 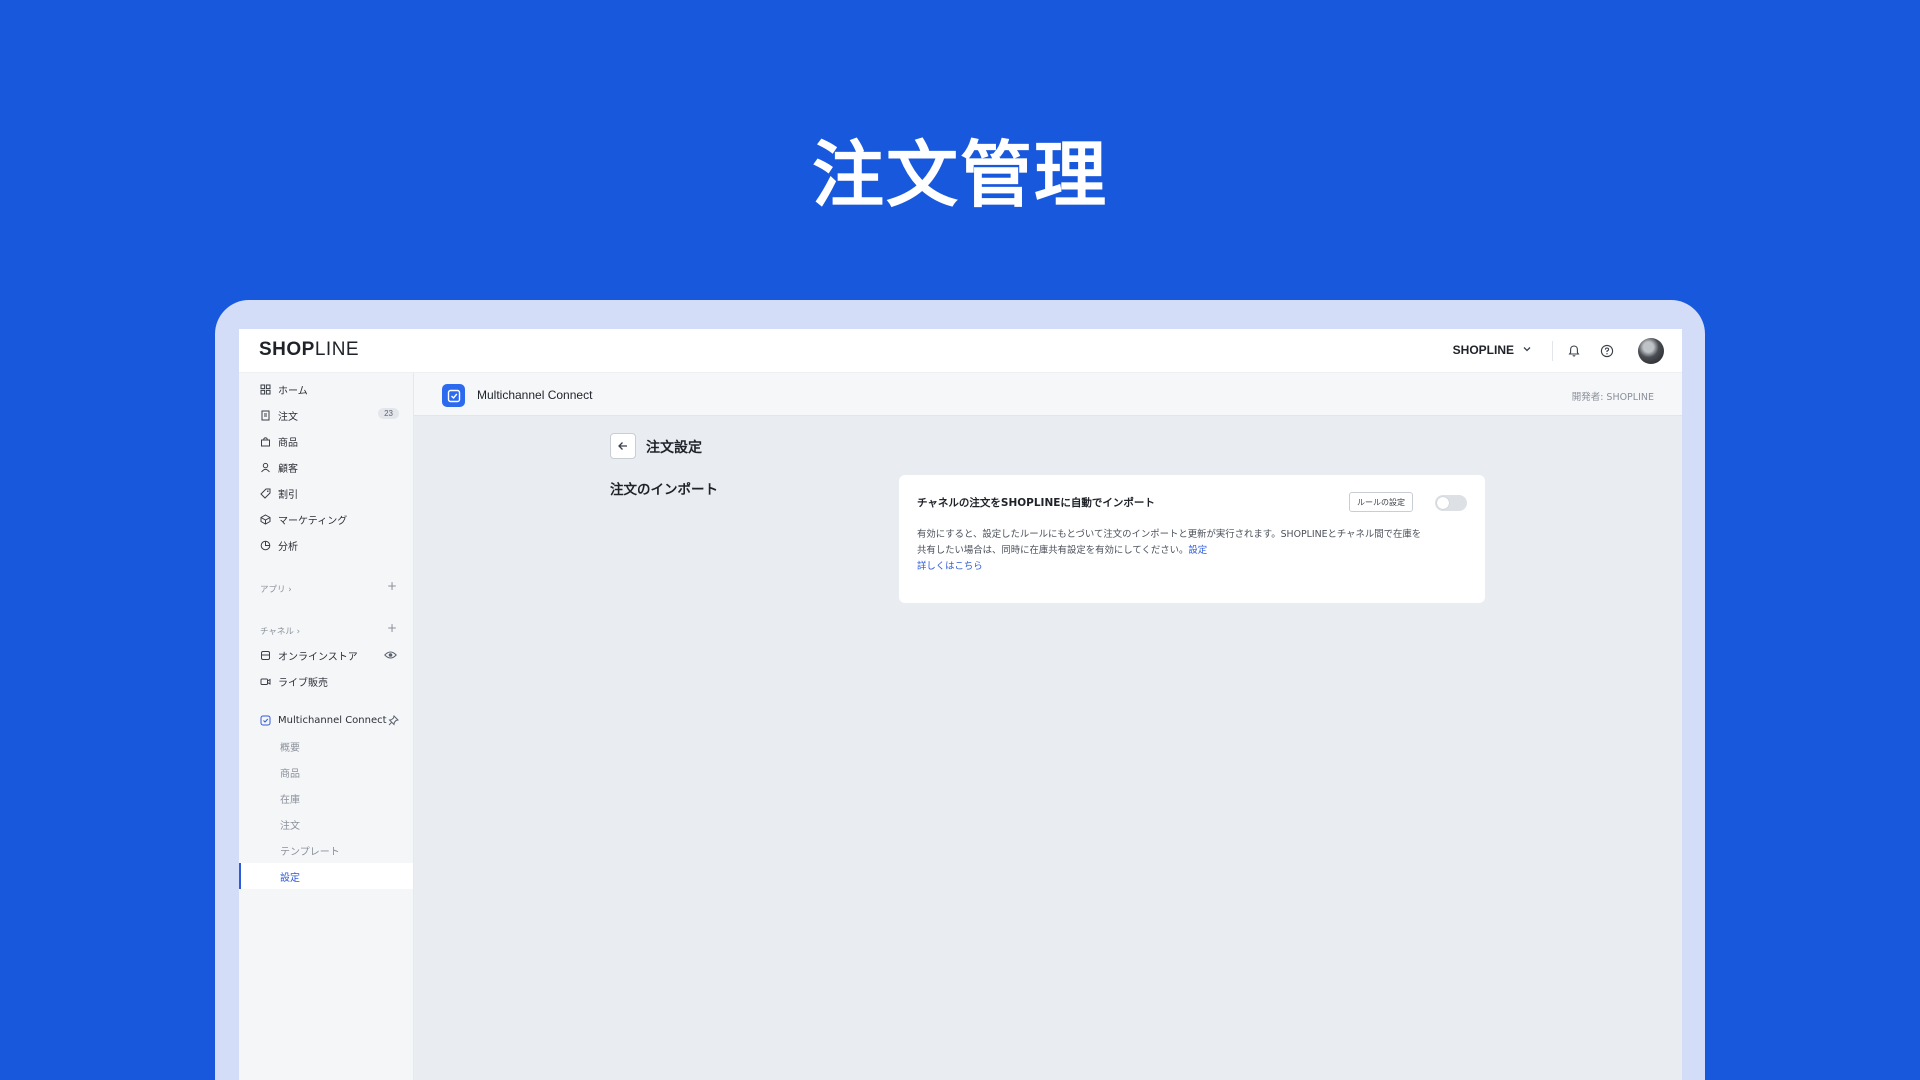 I want to click on sub-item-products: 商品, so click(x=326, y=772).